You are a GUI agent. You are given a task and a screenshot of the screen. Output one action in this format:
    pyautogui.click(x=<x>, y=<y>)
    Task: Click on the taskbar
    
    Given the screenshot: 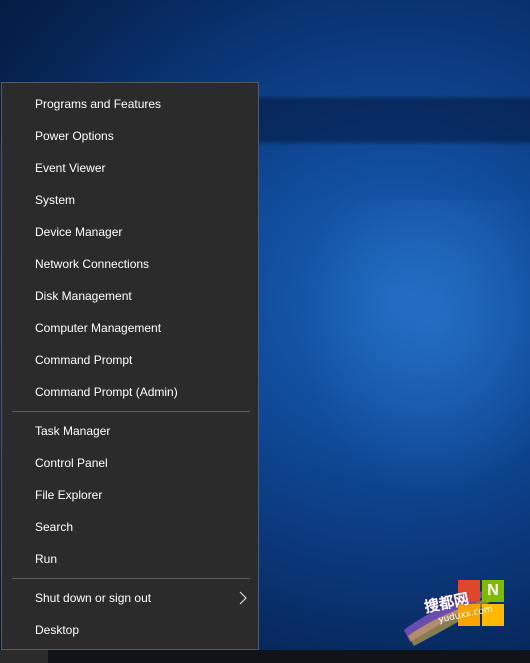 What is the action you would take?
    pyautogui.click(x=265, y=656)
    